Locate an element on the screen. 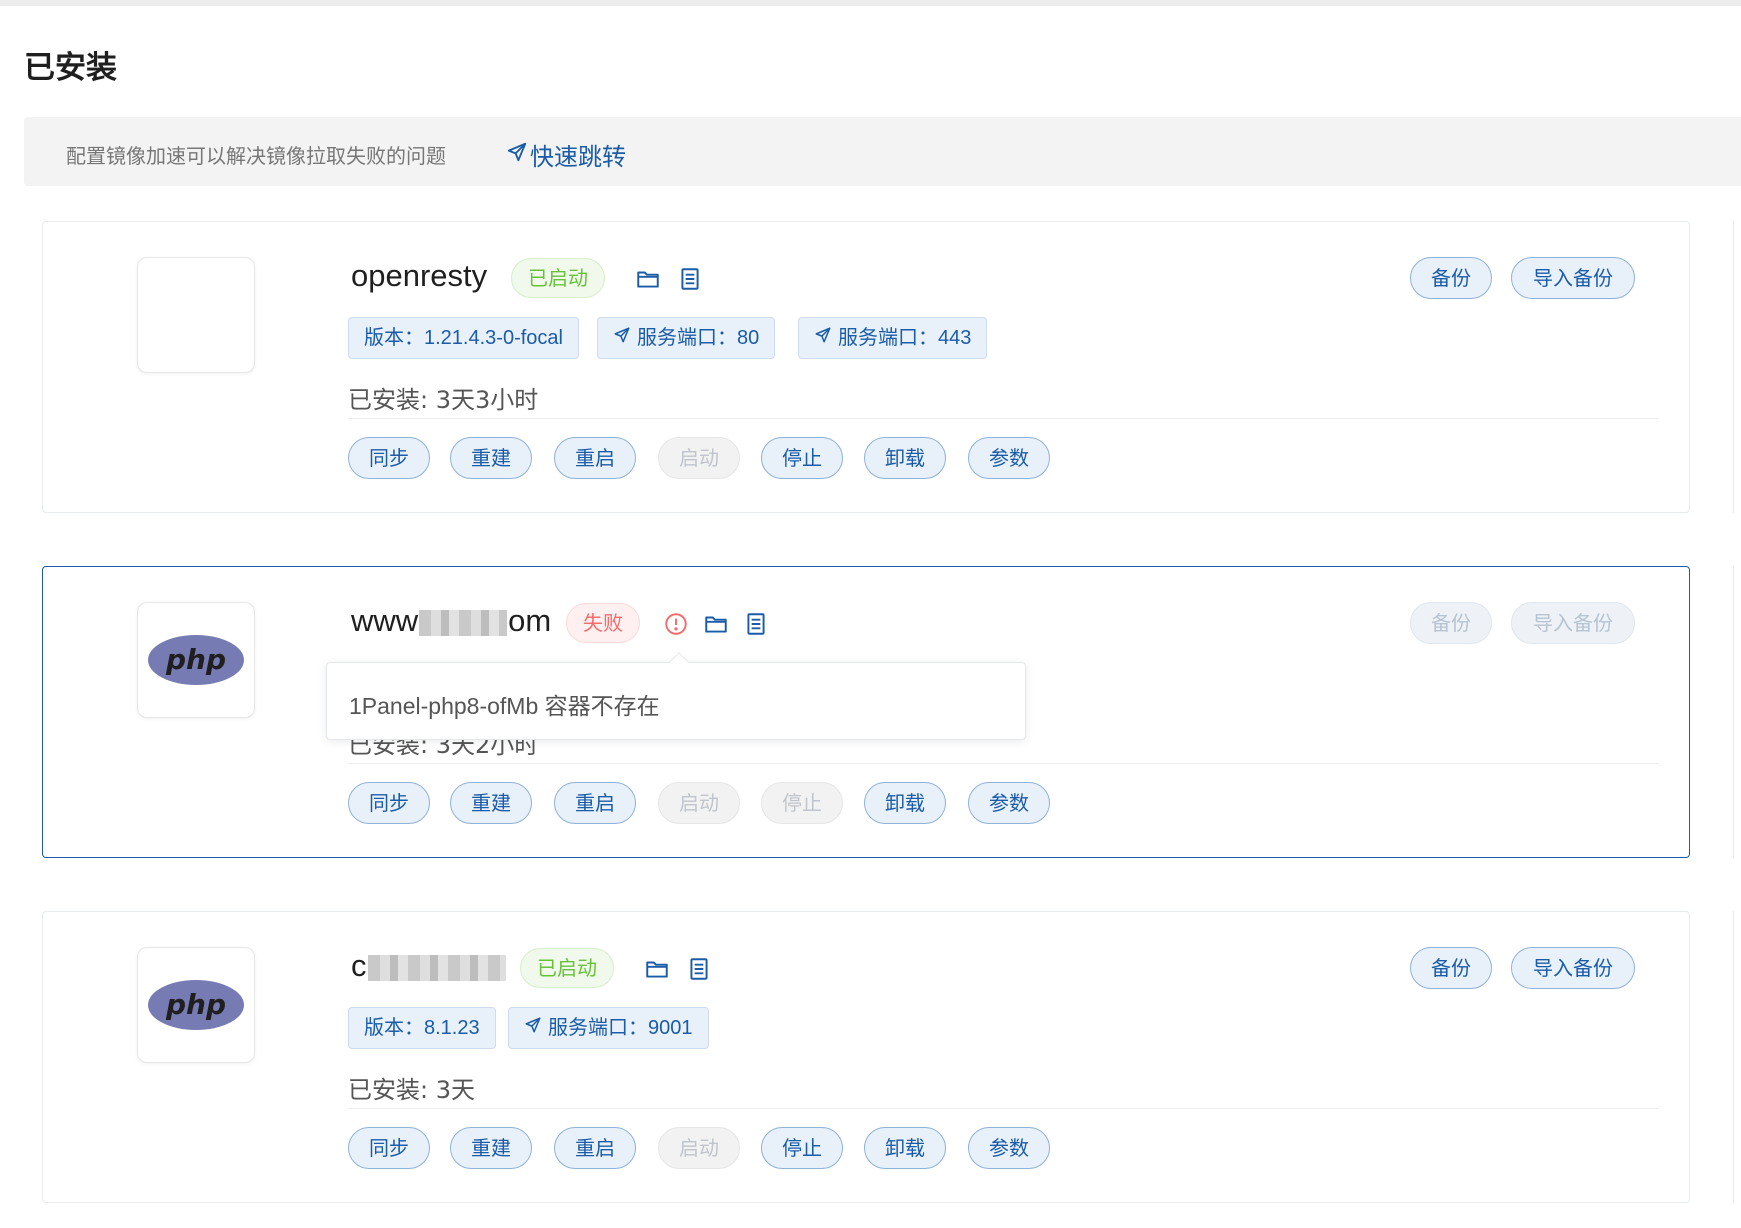 Image resolution: width=1741 pixels, height=1228 pixels. app-name: openresty is located at coordinates (419, 275).